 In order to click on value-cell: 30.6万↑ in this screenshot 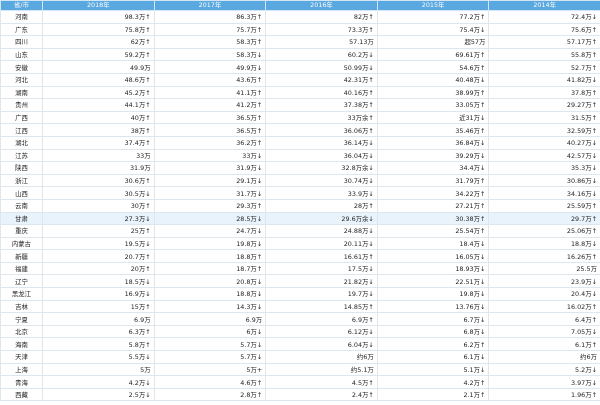, I will do `click(98, 180)`.